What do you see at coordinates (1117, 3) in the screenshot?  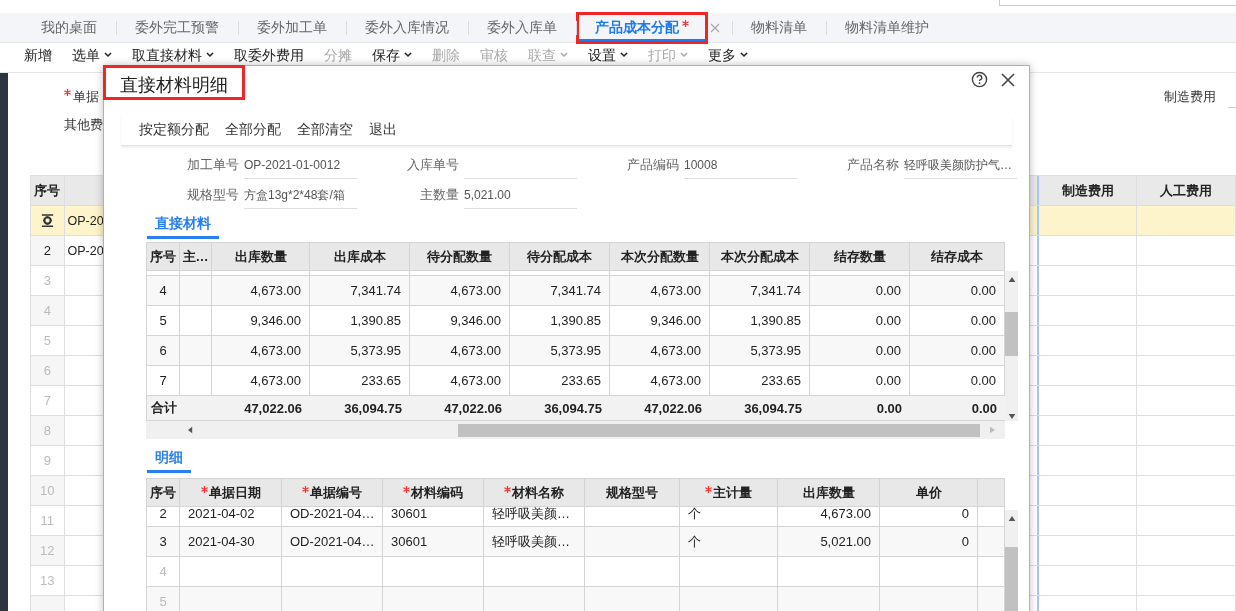 I see `input-field` at bounding box center [1117, 3].